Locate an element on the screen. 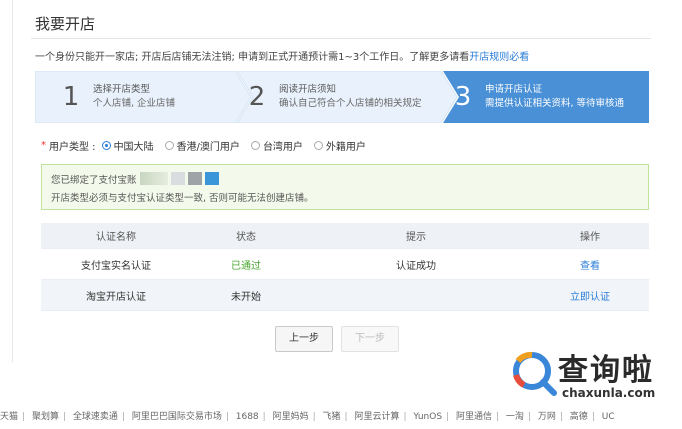  step-2-number: 2 is located at coordinates (257, 97).